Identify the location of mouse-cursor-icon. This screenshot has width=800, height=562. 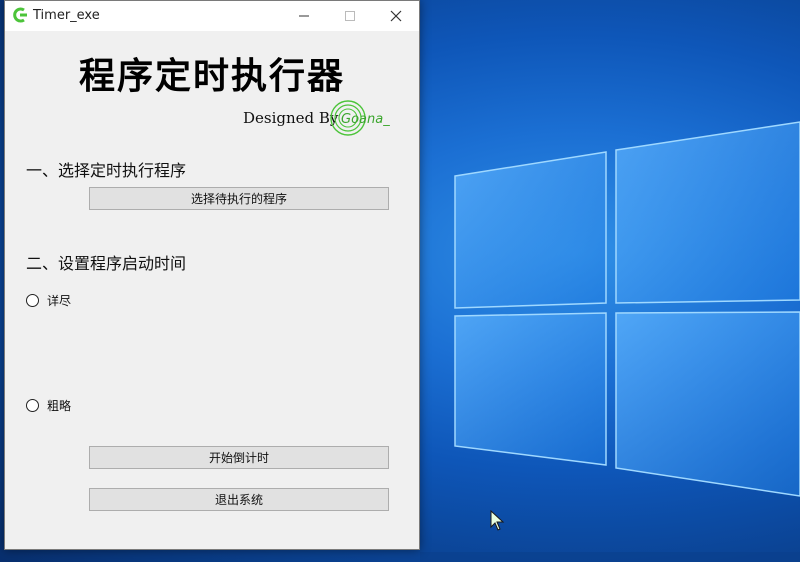
(497, 520).